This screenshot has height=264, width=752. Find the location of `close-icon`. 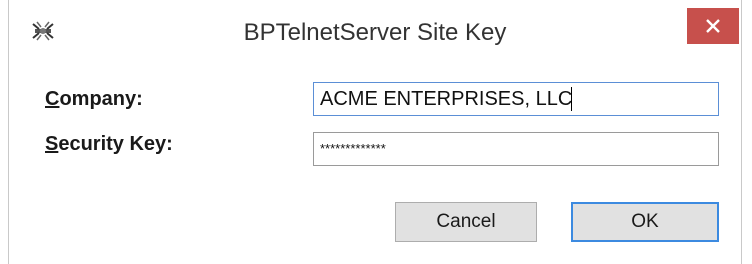

close-icon is located at coordinates (713, 26).